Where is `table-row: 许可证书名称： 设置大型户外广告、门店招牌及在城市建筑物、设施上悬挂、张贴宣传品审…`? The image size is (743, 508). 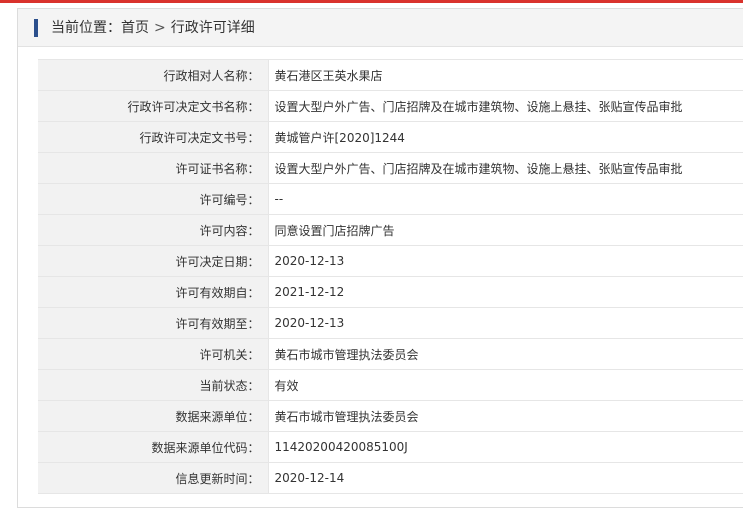
table-row: 许可证书名称： 设置大型户外广告、门店招牌及在城市建筑物、设施上悬挂、张贴宣传品审… is located at coordinates (390, 168).